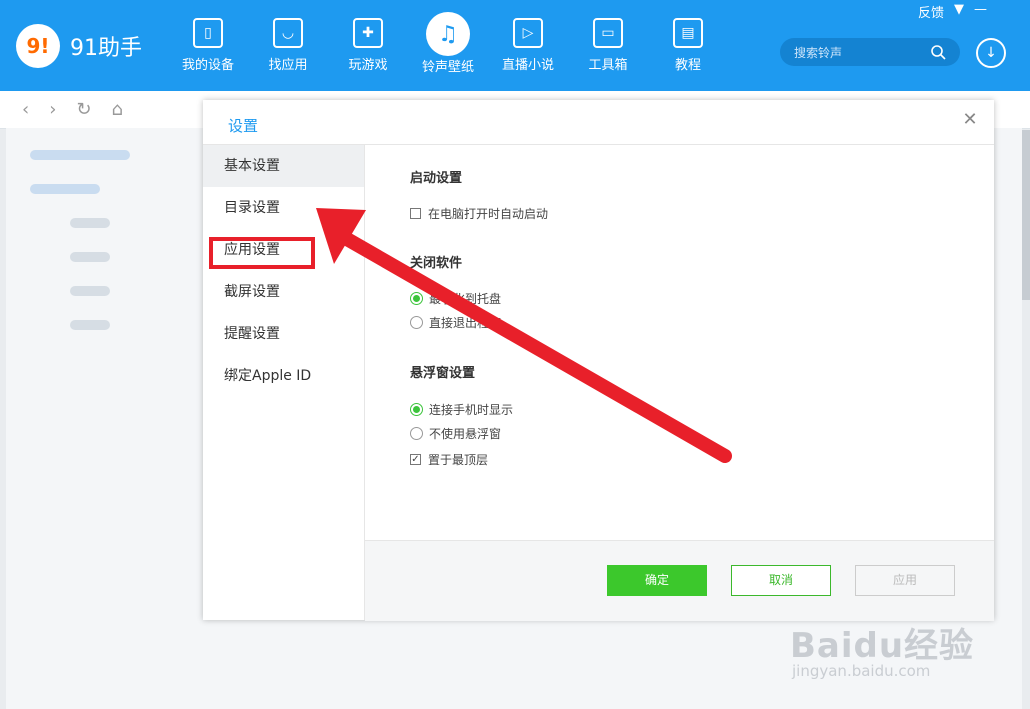 The height and width of the screenshot is (709, 1030). What do you see at coordinates (416, 433) in the screenshot?
I see `float-disable-radio` at bounding box center [416, 433].